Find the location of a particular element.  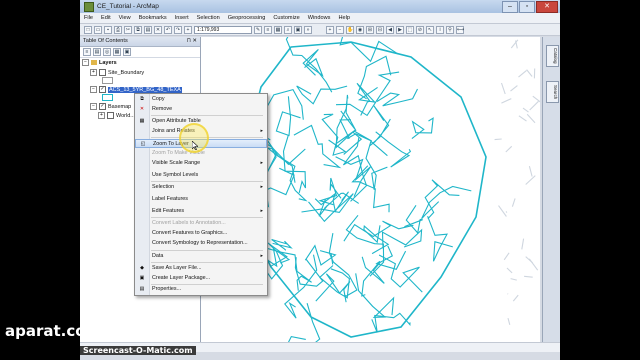

layer-site-boundary: + Site_Boundary is located at coordinates (117, 72).